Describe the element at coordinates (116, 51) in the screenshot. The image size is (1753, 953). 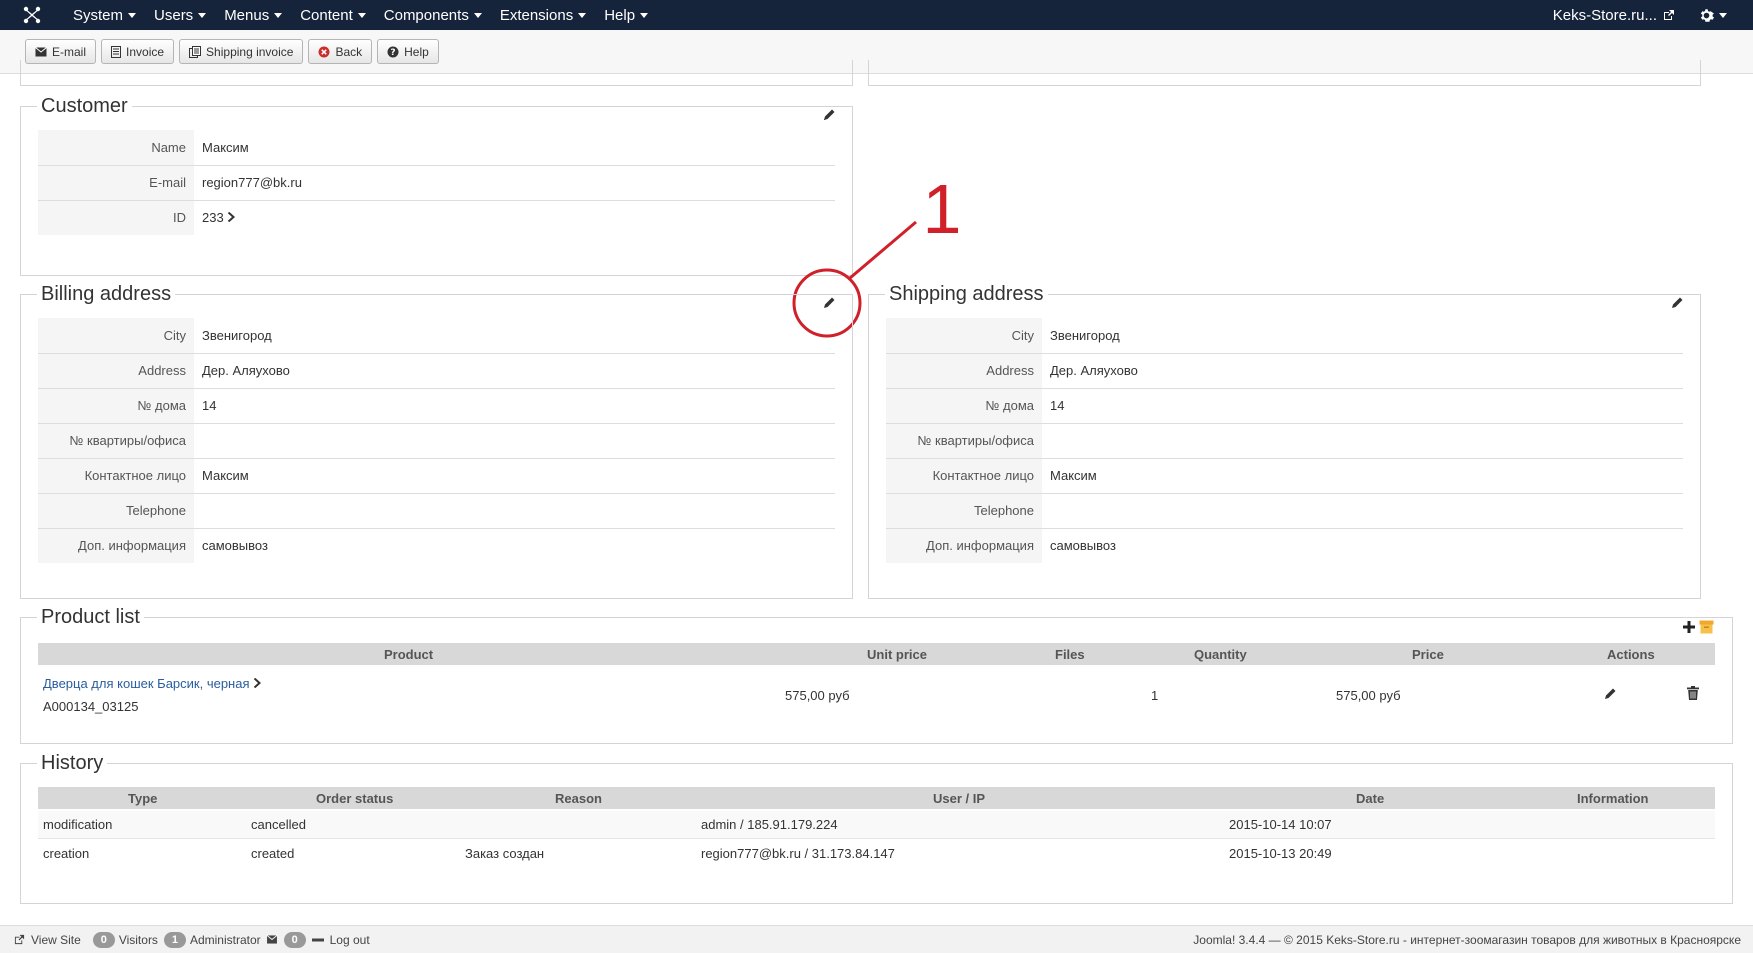
I see `document-icon` at that location.